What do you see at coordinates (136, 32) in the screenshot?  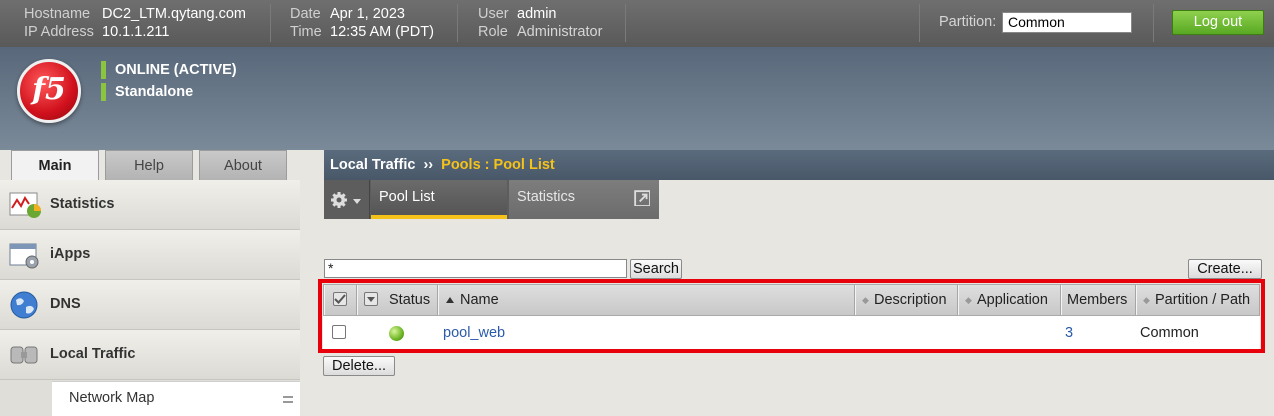 I see `ip-value: 10.1.1.211` at bounding box center [136, 32].